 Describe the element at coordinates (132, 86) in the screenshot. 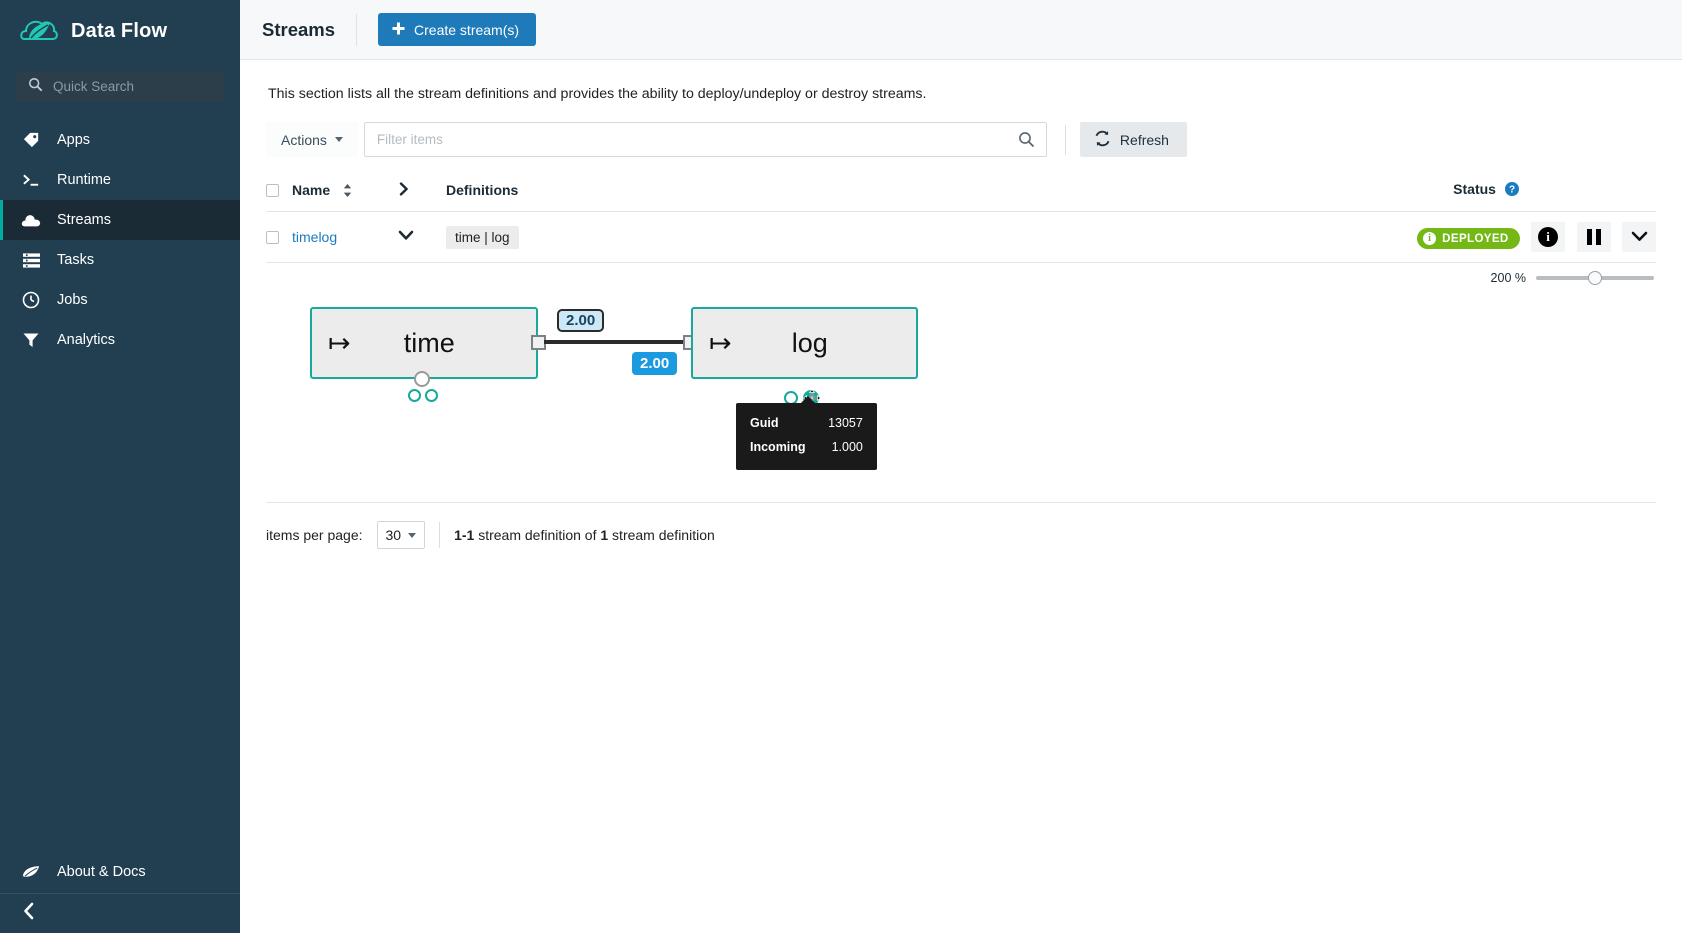

I see `search-input` at that location.